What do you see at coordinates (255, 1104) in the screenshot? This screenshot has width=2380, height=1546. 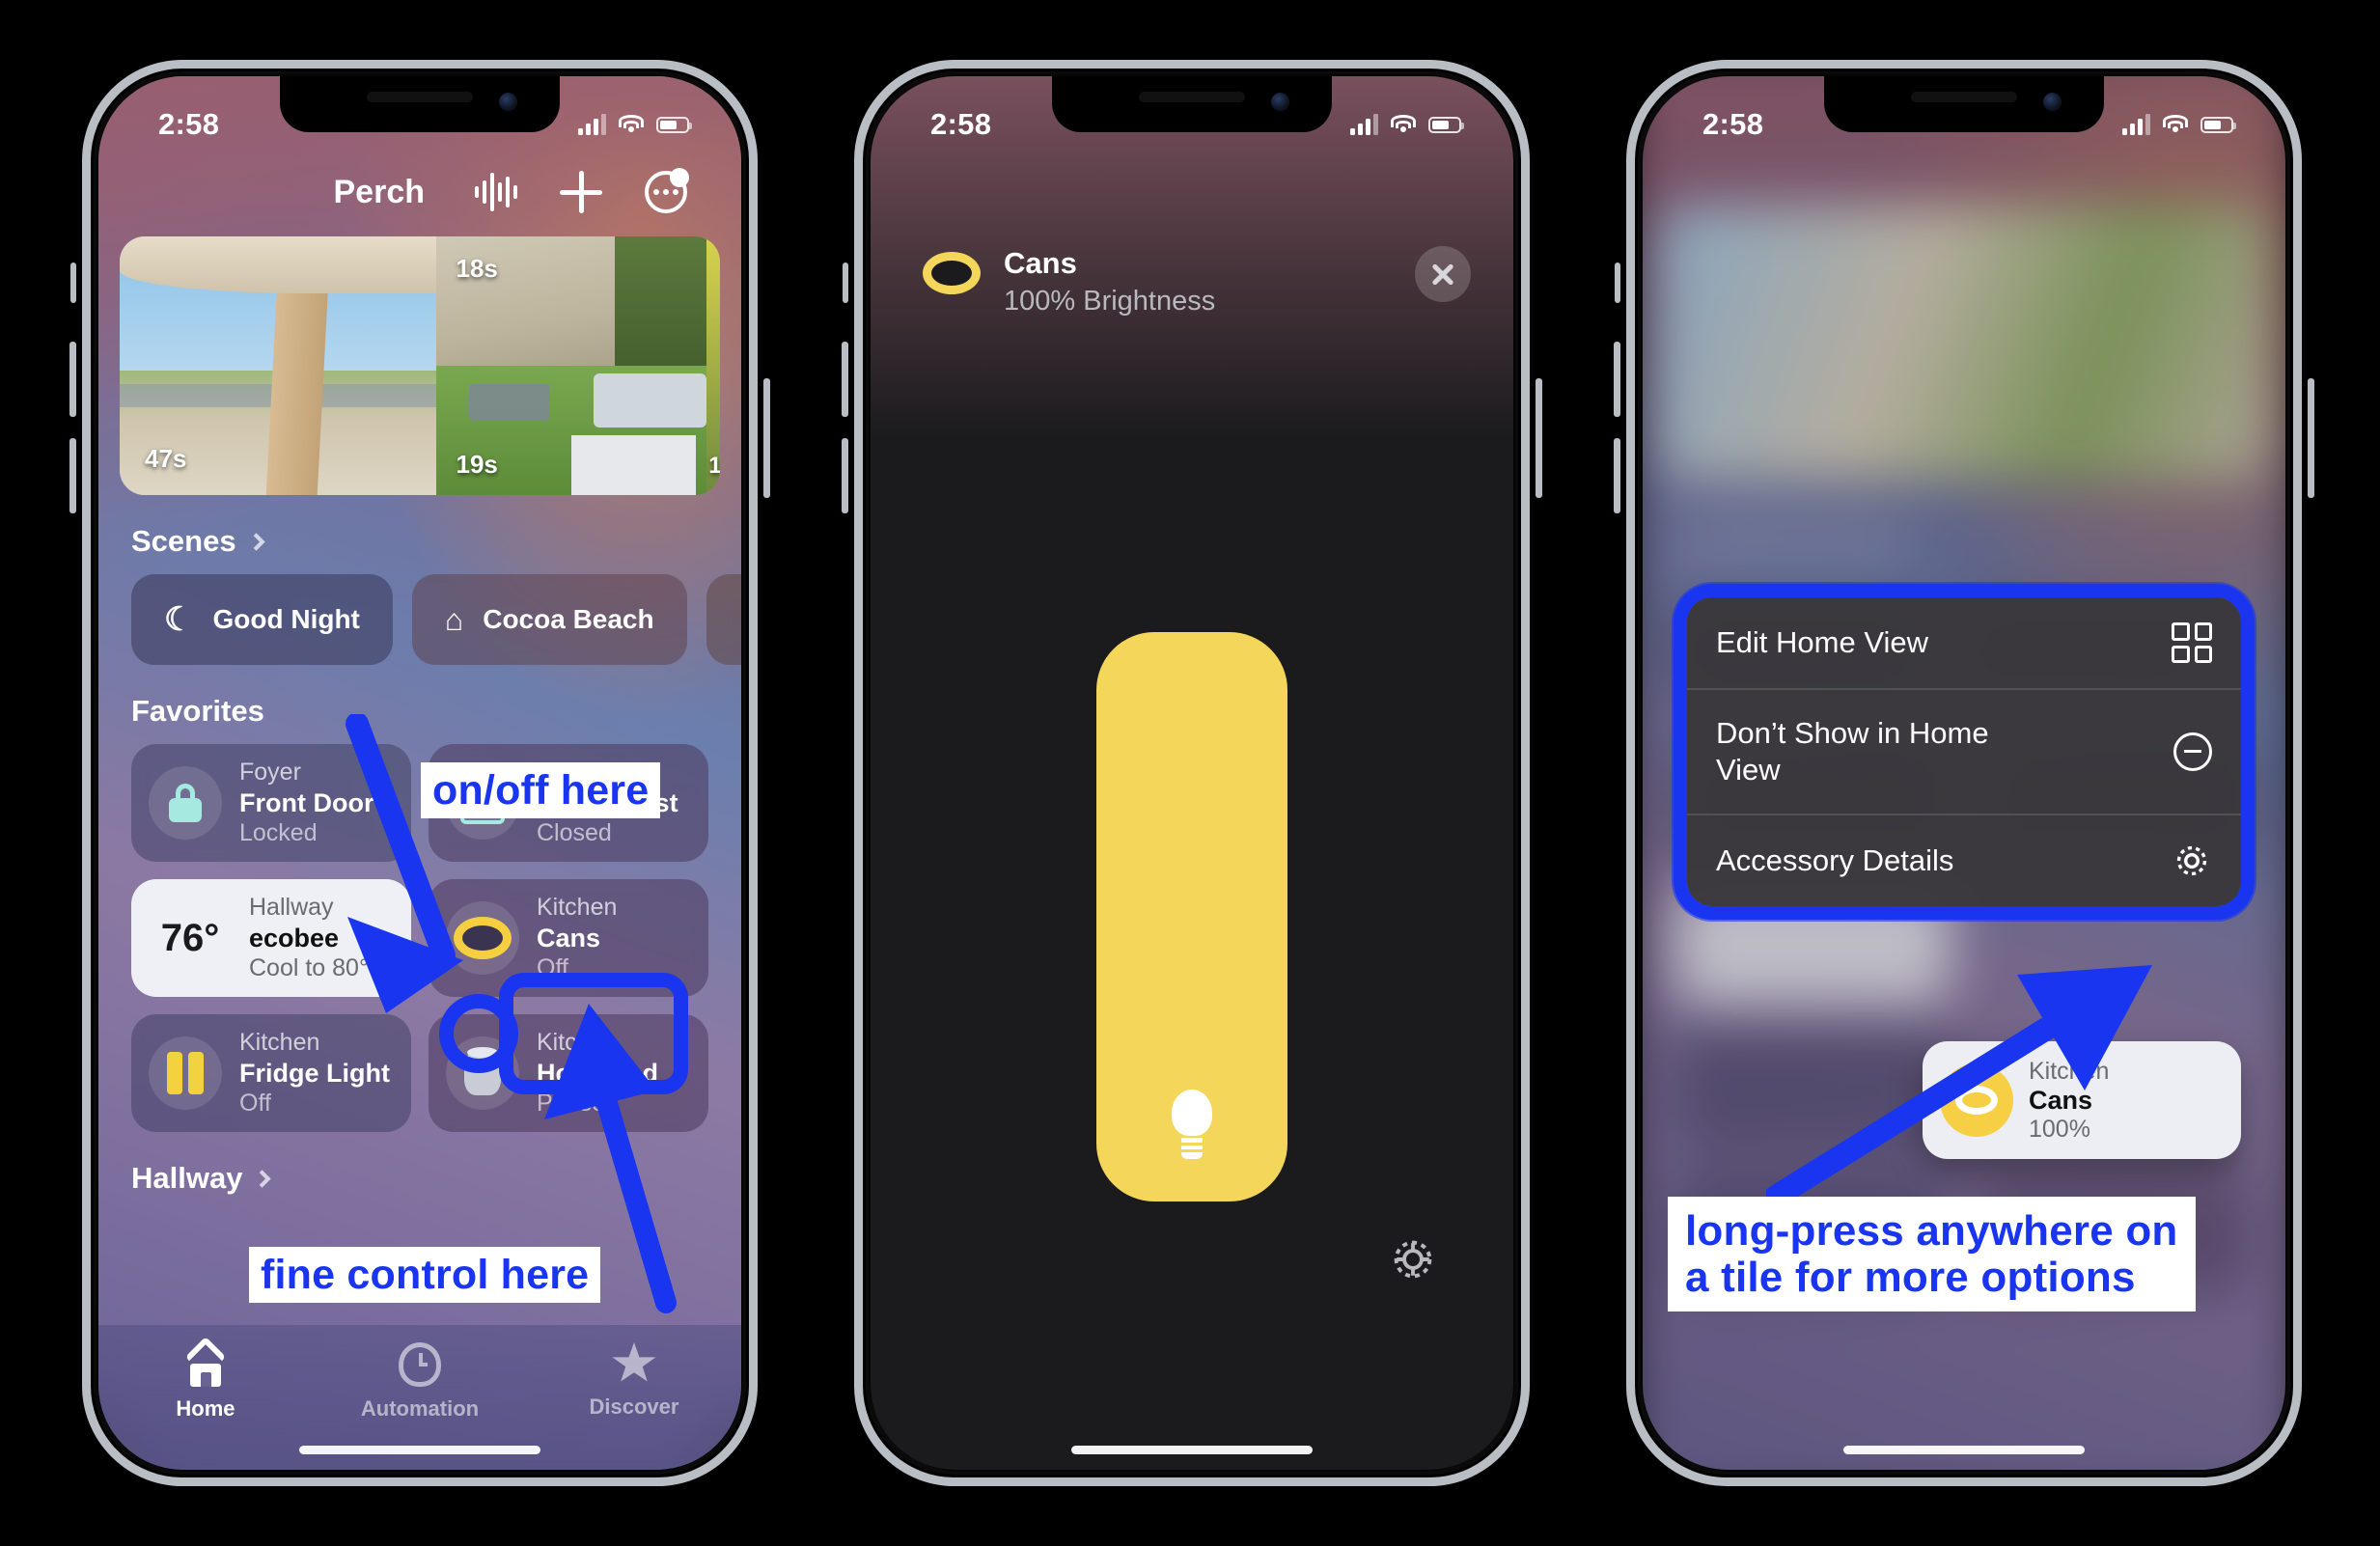 I see `tile-state: Off` at bounding box center [255, 1104].